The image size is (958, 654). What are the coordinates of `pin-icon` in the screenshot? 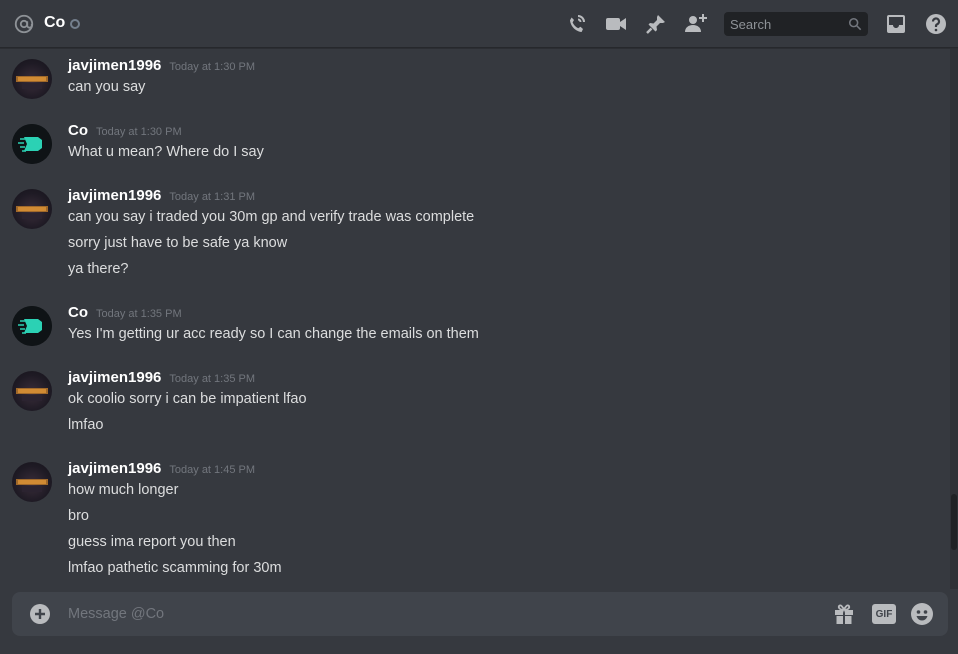 It's located at (656, 24).